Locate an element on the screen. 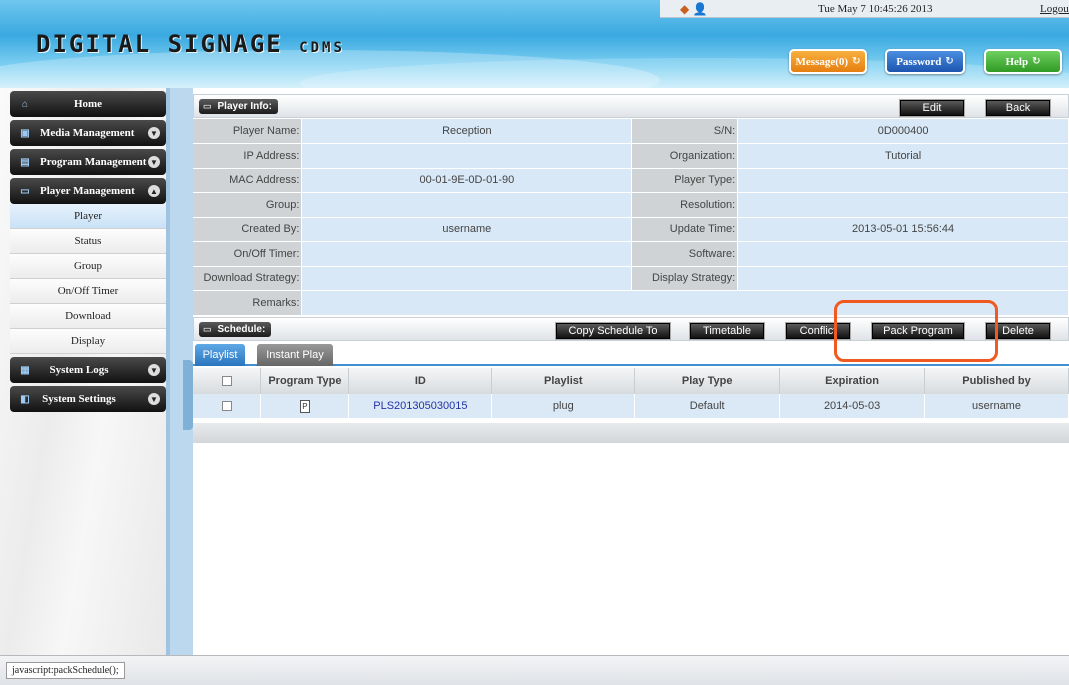 This screenshot has height=685, width=1069. info-row: Group: Resolution: is located at coordinates (631, 205).